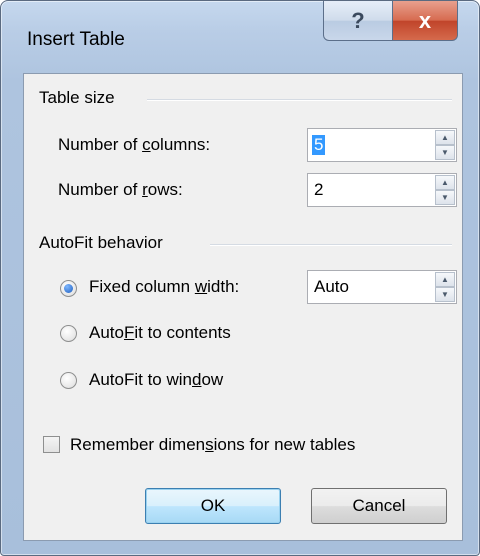 The image size is (480, 556). What do you see at coordinates (134, 144) in the screenshot?
I see `columns-label: Number of columns:` at bounding box center [134, 144].